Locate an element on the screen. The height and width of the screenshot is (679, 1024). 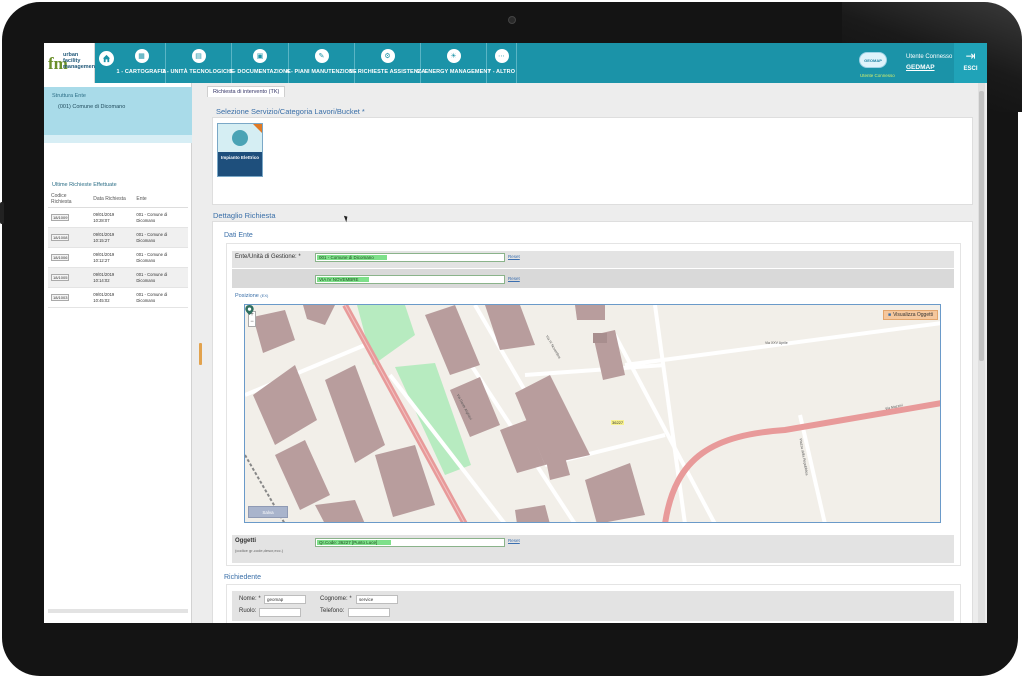
map-save-button: Salva is located at coordinates (268, 512).